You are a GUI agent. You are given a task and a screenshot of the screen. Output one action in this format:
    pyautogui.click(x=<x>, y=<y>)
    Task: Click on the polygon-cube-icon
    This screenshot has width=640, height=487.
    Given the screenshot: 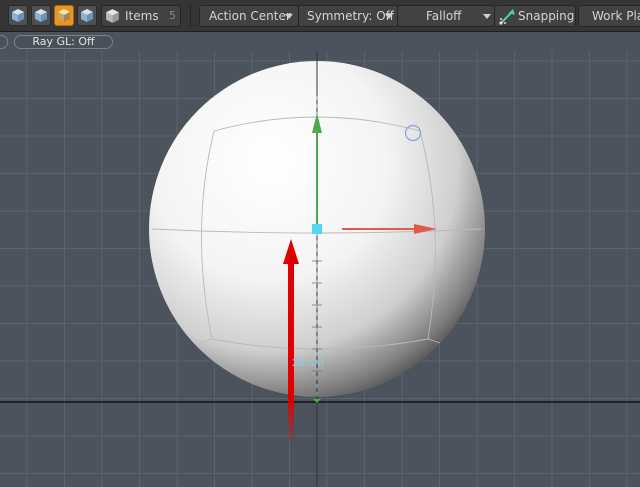 What is the action you would take?
    pyautogui.click(x=64, y=15)
    